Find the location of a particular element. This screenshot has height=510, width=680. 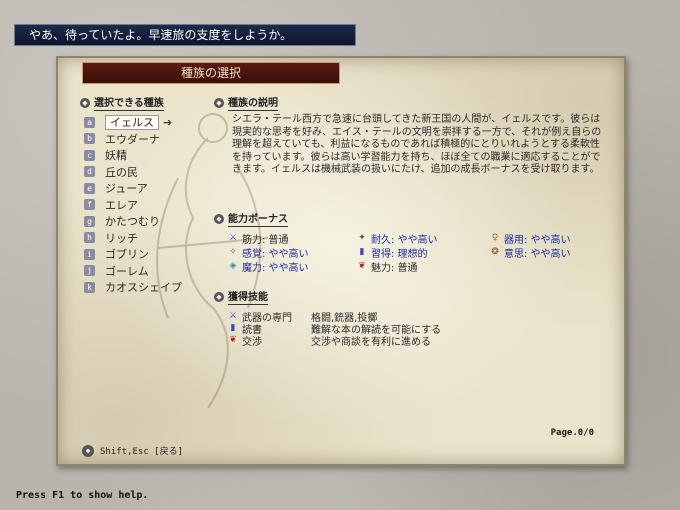

race-name: リッチ is located at coordinates (121, 238).